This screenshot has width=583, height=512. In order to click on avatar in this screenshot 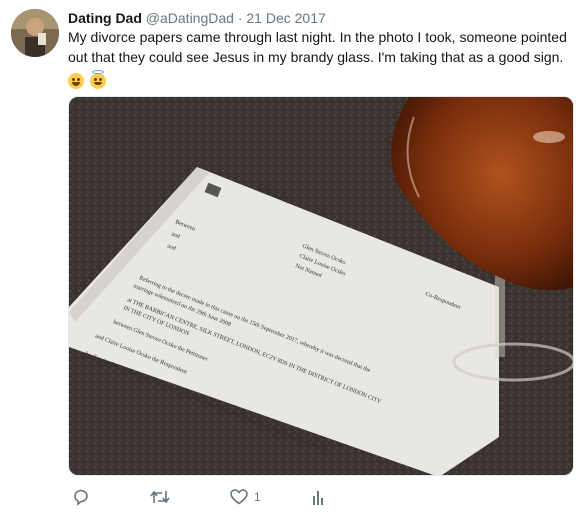, I will do `click(35, 33)`.